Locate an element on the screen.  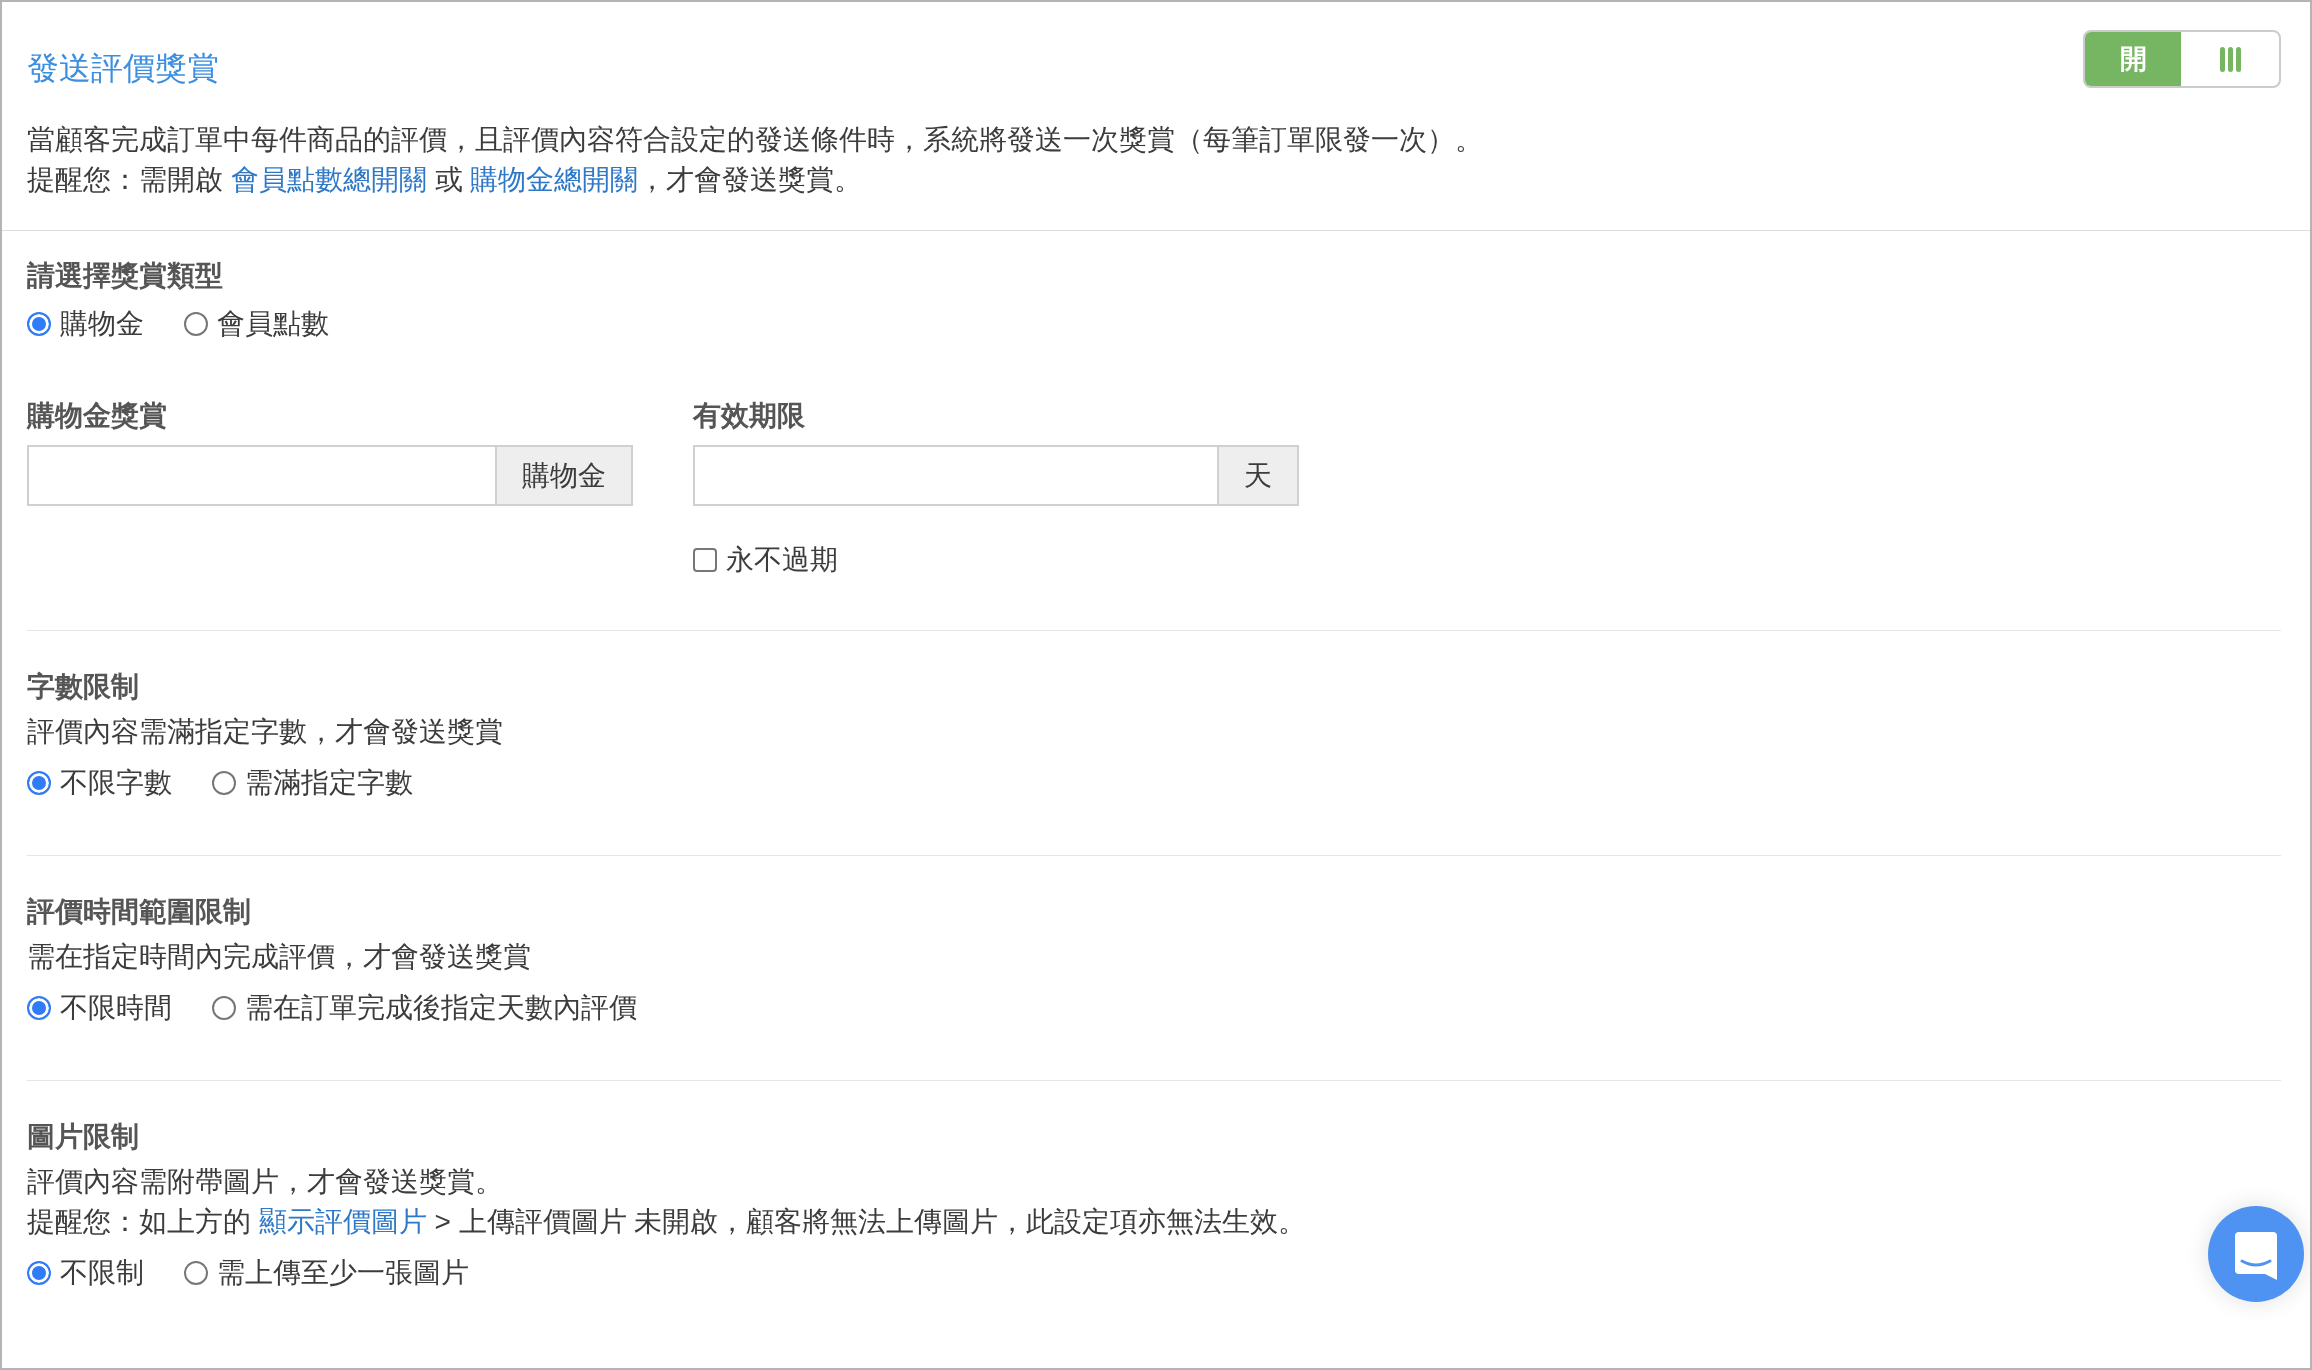
text-link: 顯示評價圖片 is located at coordinates (342, 1221).